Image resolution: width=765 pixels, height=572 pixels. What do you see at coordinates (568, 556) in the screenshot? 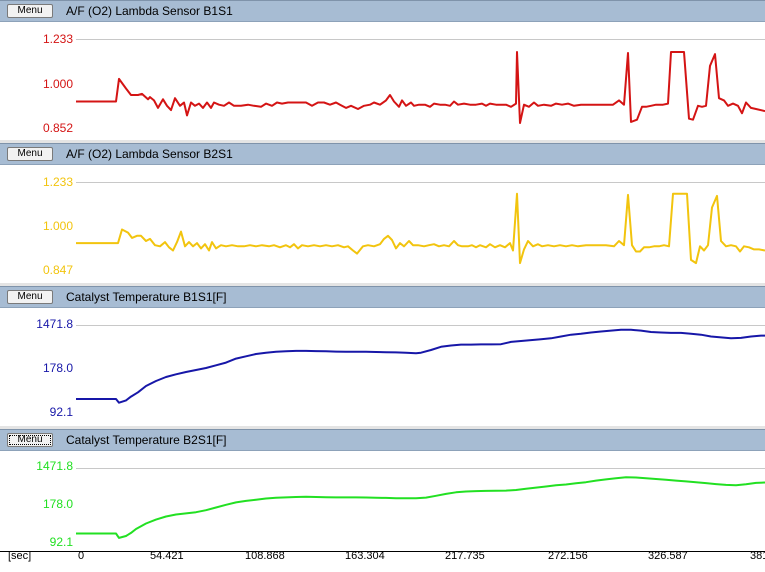
I see `x-tick: 272.156` at bounding box center [568, 556].